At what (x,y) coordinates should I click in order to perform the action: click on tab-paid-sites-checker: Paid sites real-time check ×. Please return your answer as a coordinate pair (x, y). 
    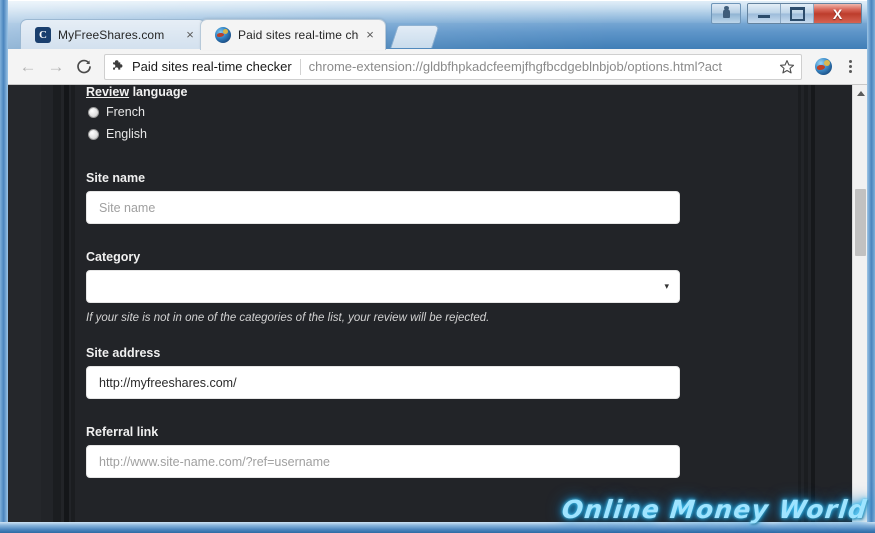
    Looking at the image, I should click on (293, 34).